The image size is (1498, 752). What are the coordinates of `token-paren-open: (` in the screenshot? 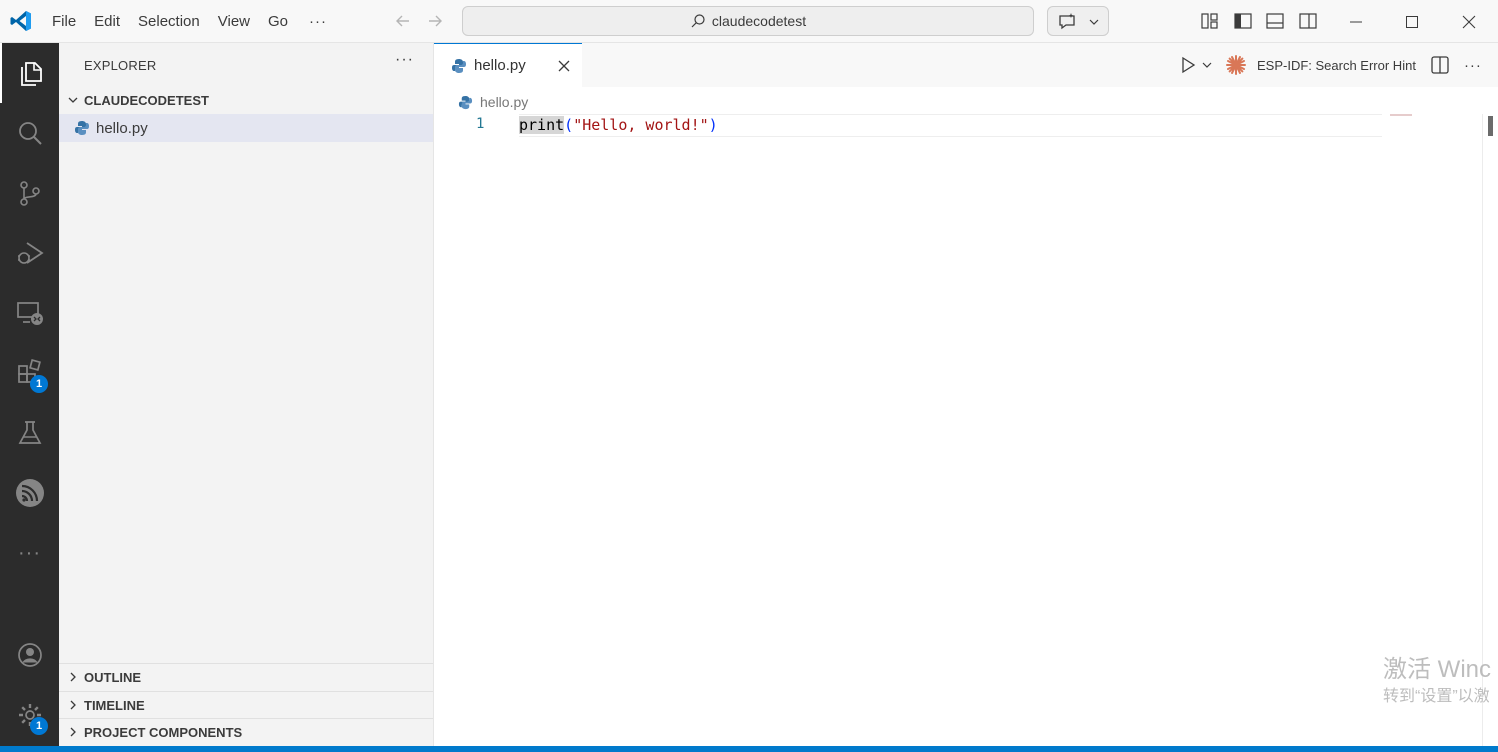 It's located at (569, 125).